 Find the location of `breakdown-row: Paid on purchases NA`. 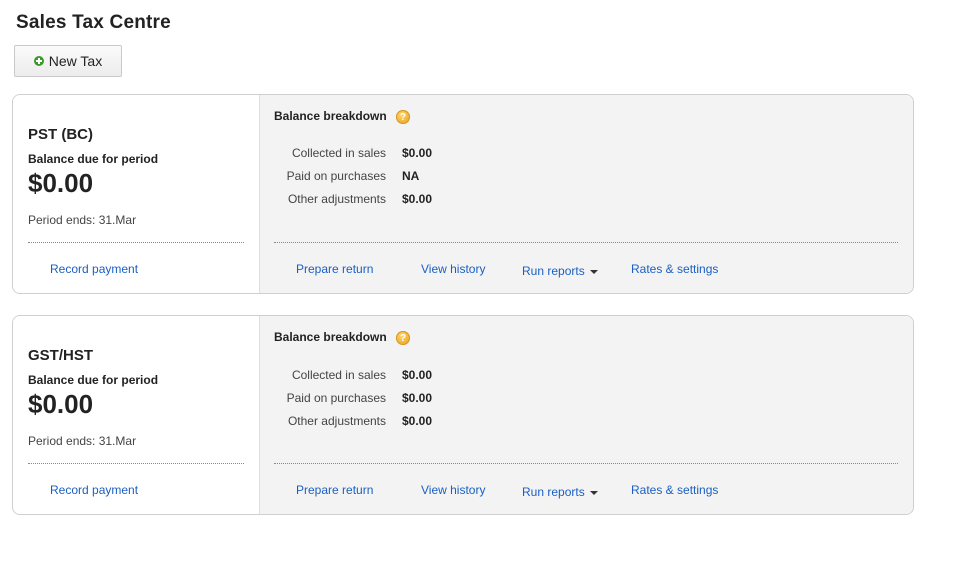

breakdown-row: Paid on purchases NA is located at coordinates (410, 177).